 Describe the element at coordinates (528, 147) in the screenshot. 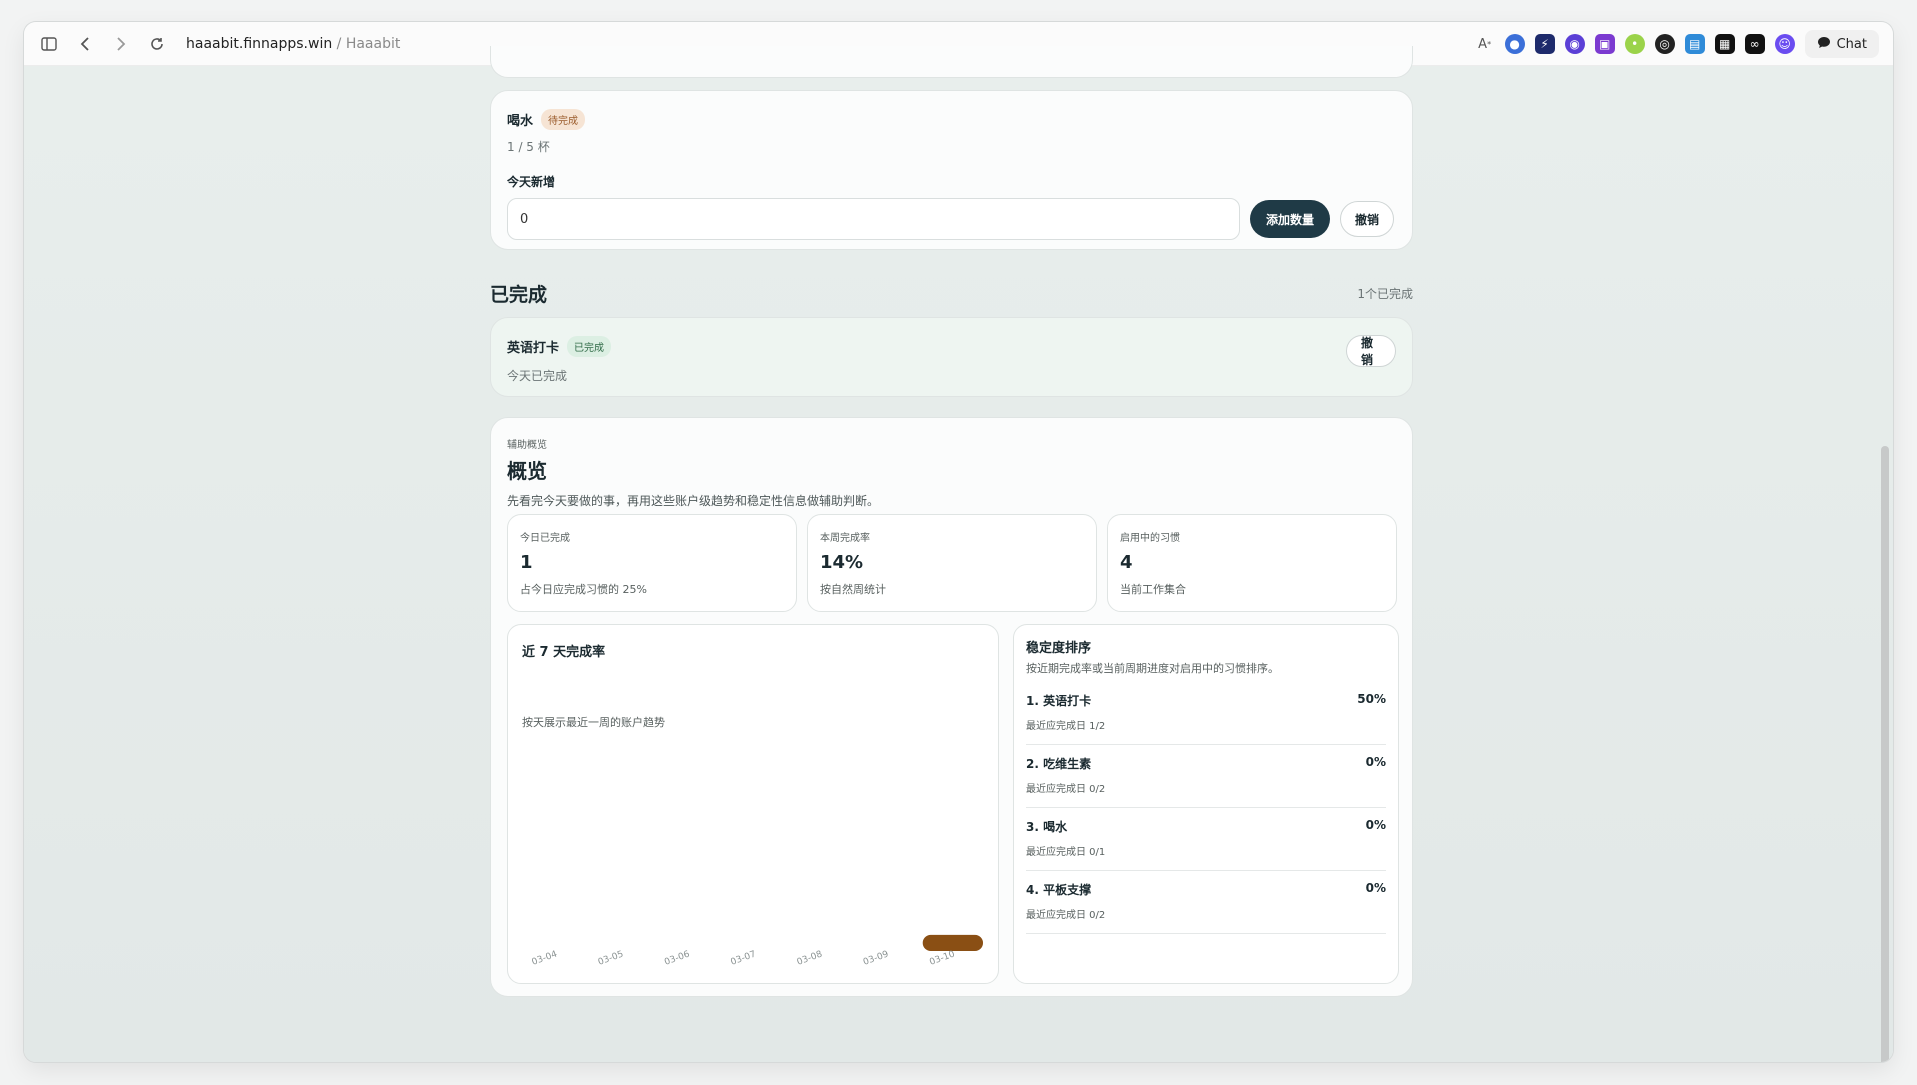

I see `habit-progress: 1 / 5 杯` at that location.